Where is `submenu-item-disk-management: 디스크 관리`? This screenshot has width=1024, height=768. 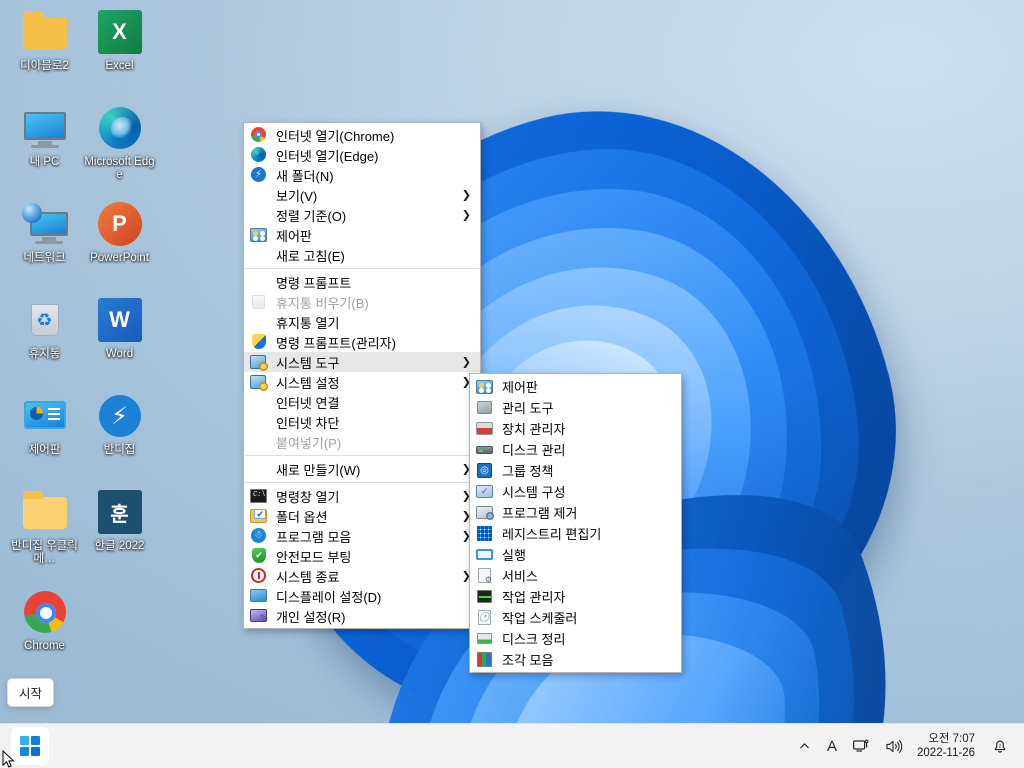
submenu-item-disk-management: 디스크 관리 is located at coordinates (575, 449).